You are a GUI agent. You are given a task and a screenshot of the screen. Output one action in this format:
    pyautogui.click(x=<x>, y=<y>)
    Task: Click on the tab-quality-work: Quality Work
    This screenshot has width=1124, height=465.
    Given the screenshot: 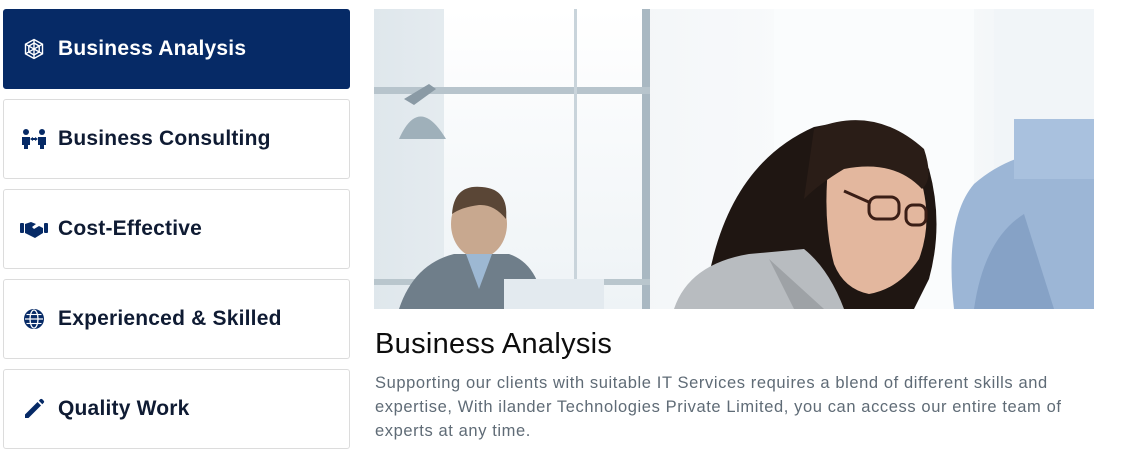 What is the action you would take?
    pyautogui.click(x=176, y=409)
    